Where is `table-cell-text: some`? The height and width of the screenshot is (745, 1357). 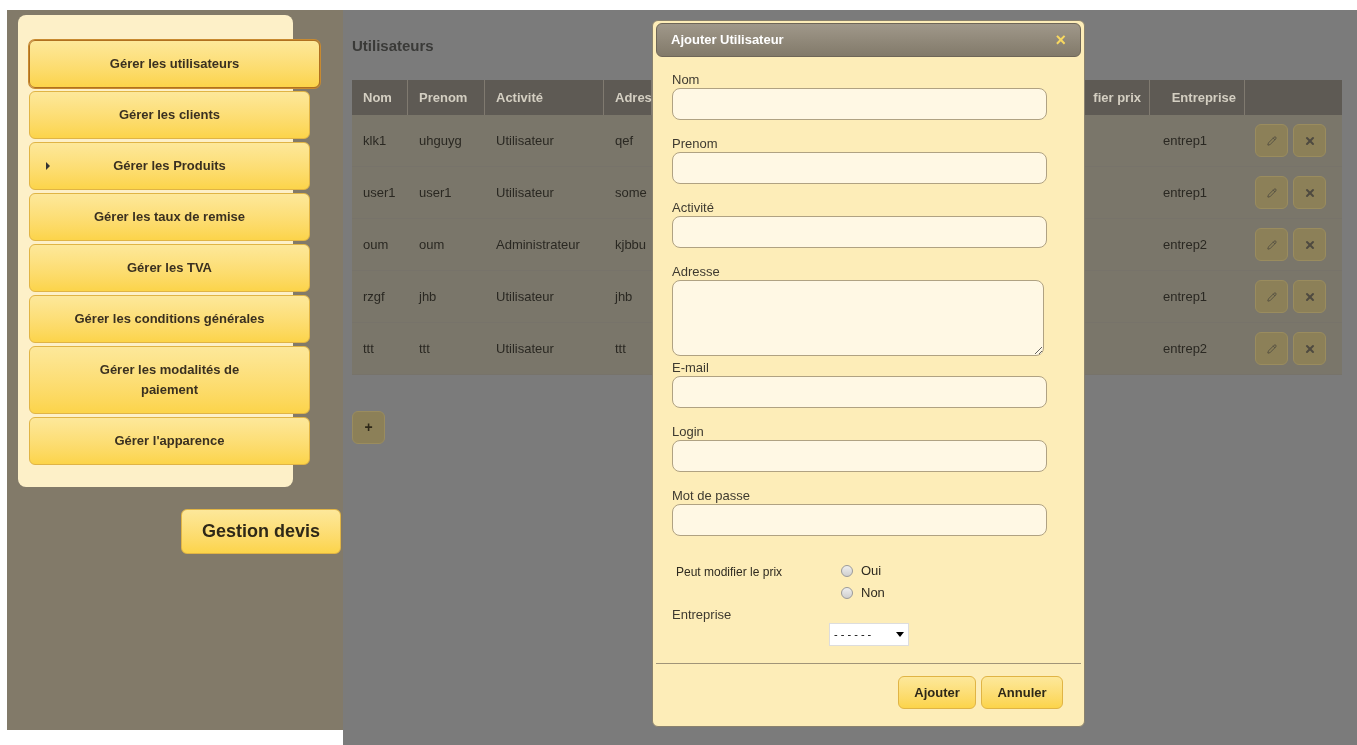
table-cell-text: some is located at coordinates (631, 192).